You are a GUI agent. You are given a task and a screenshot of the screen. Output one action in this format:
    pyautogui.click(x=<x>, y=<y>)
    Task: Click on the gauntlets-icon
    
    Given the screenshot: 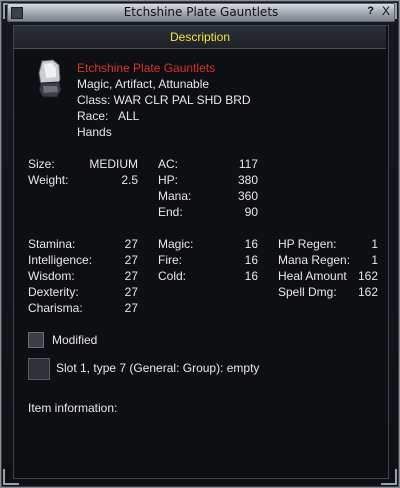 What is the action you would take?
    pyautogui.click(x=50, y=78)
    